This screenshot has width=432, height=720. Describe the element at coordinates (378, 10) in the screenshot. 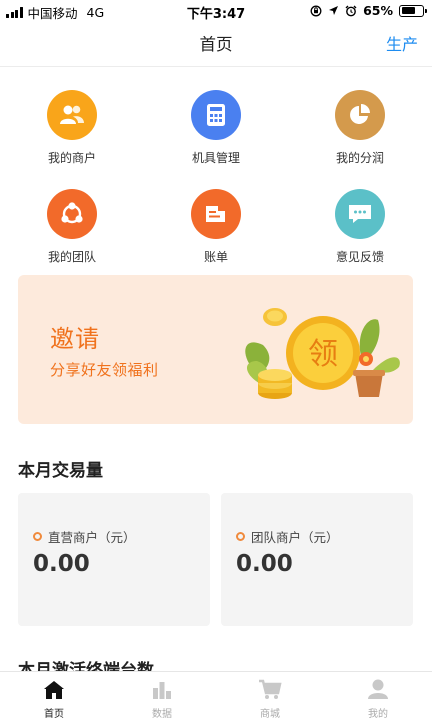

I see `battery-percent: 65%` at that location.